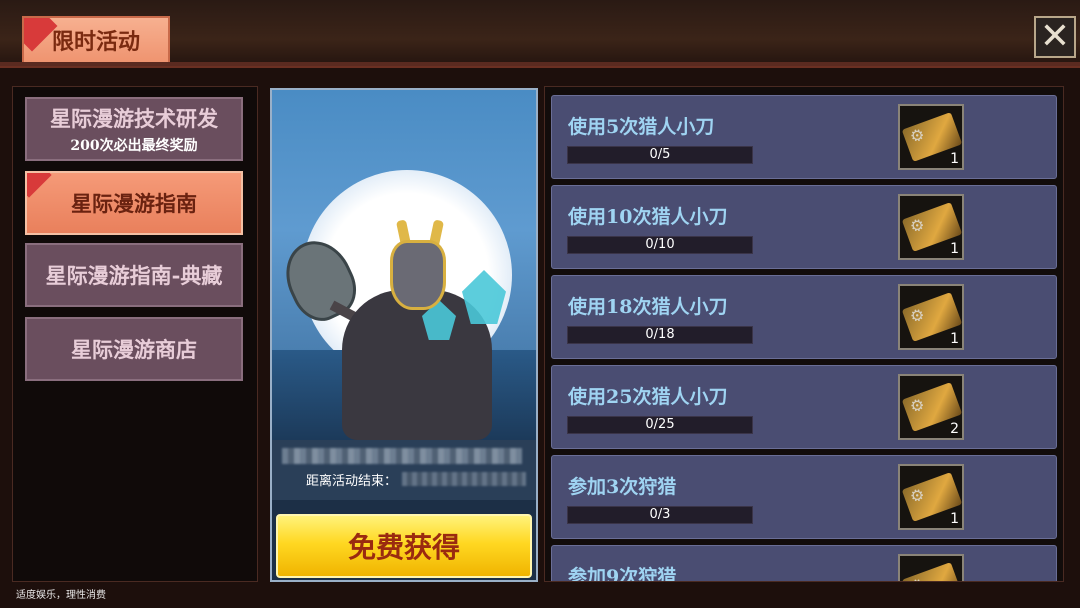 This screenshot has height=608, width=1080. Describe the element at coordinates (352, 481) in the screenshot. I see `activity-end-label: 距离活动结束：` at that location.